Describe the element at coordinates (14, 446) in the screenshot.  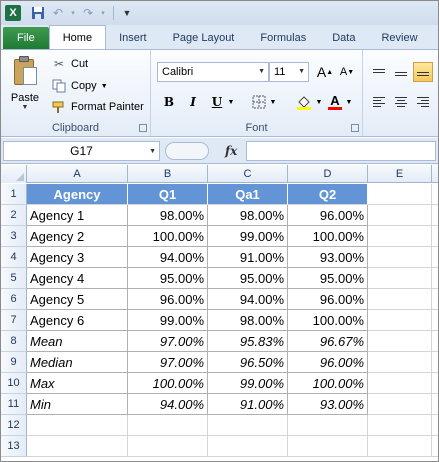
I see `row-header: 13` at that location.